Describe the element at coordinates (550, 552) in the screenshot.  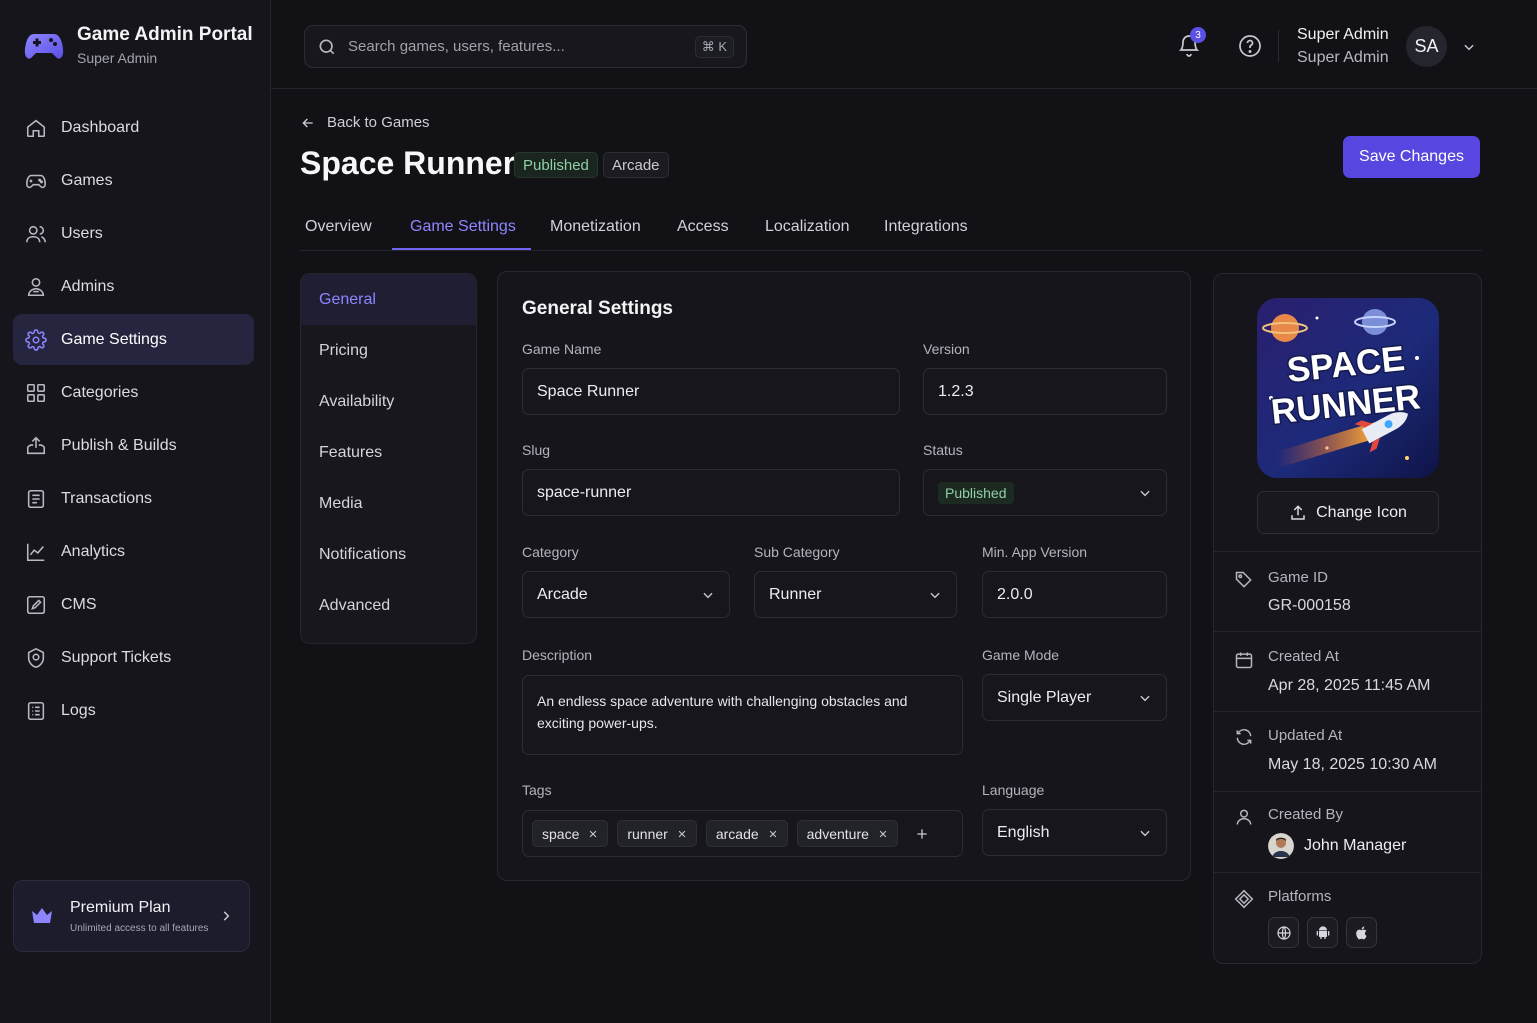
I see `category-label: Category` at that location.